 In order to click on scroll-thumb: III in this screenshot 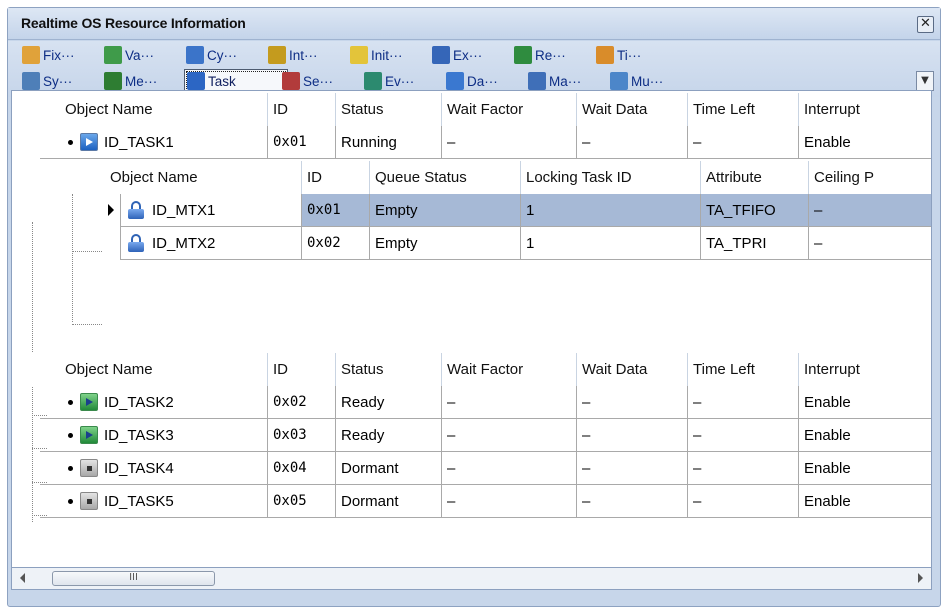, I will do `click(133, 578)`.